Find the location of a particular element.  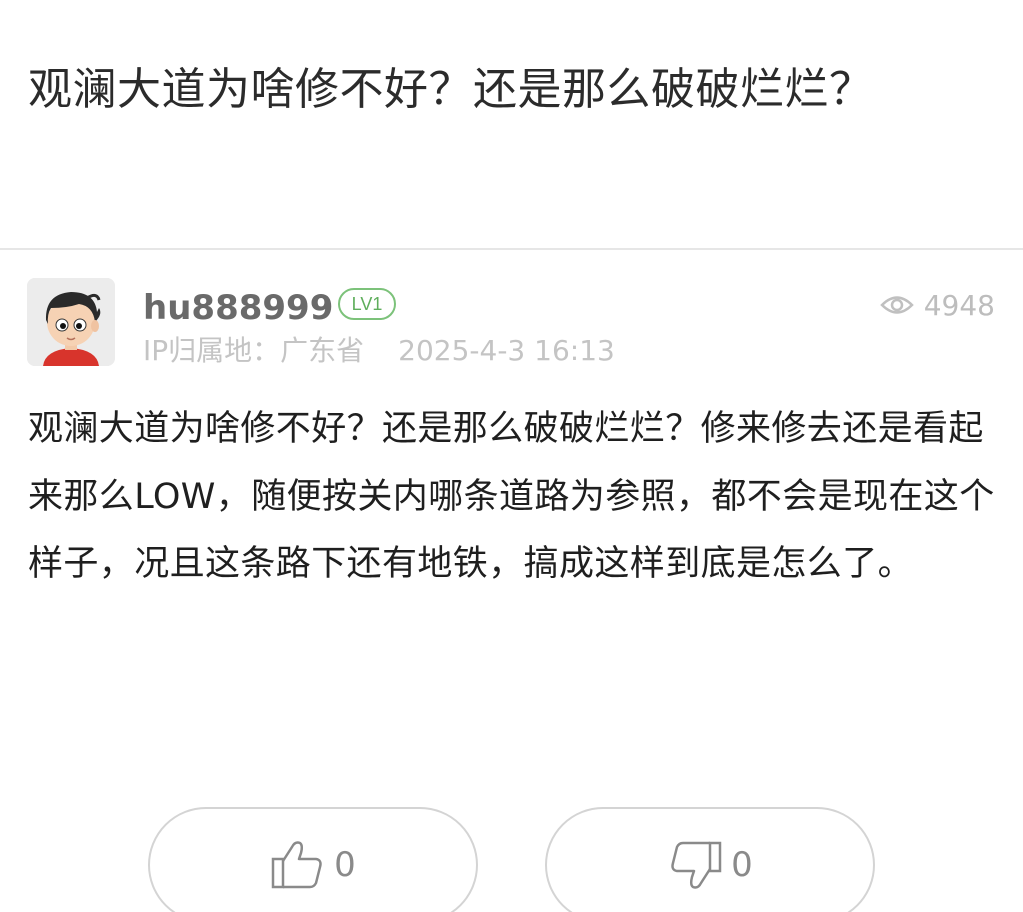

view-count: 4948 is located at coordinates (937, 305).